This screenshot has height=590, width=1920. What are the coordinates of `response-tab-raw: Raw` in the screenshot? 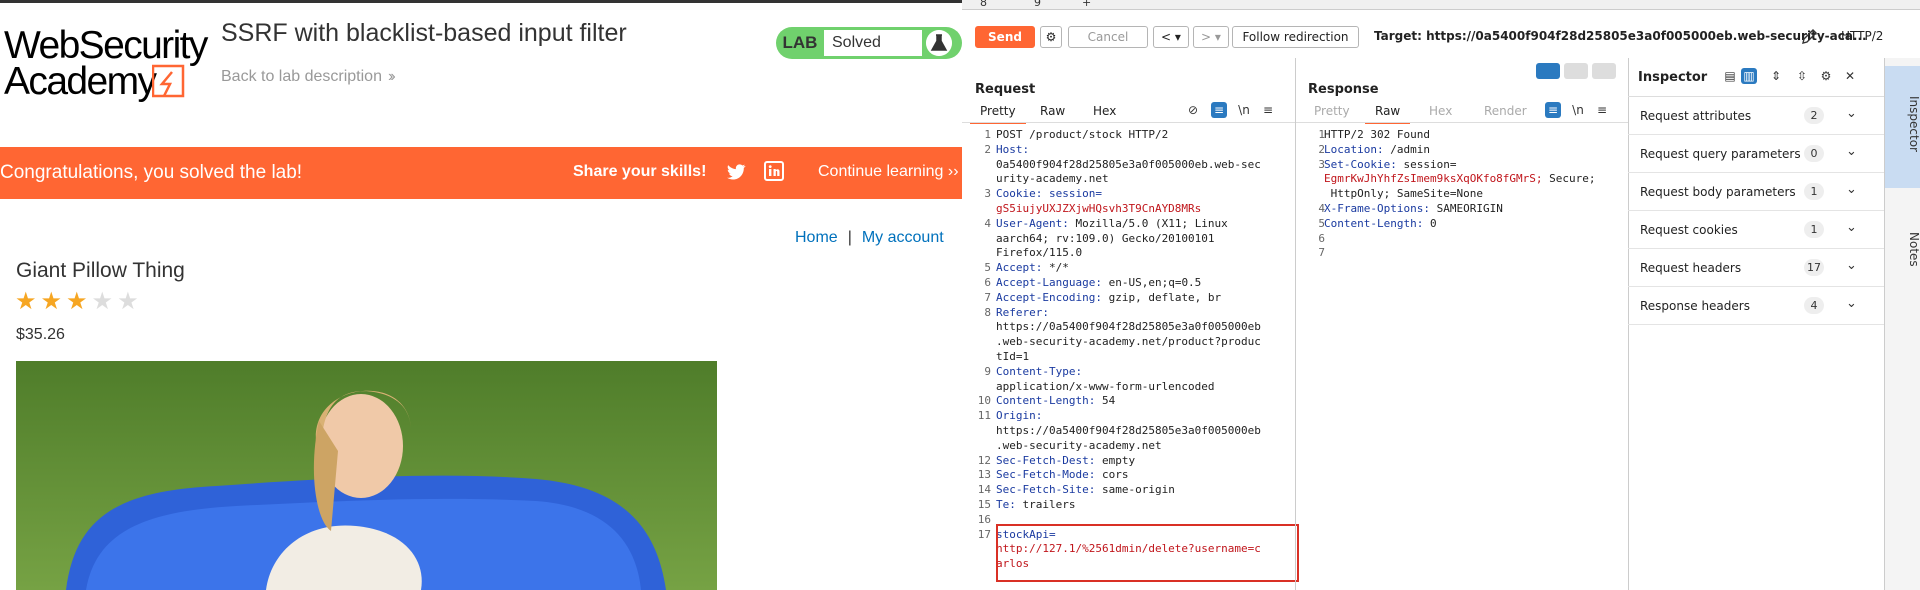 It's located at (1387, 114).